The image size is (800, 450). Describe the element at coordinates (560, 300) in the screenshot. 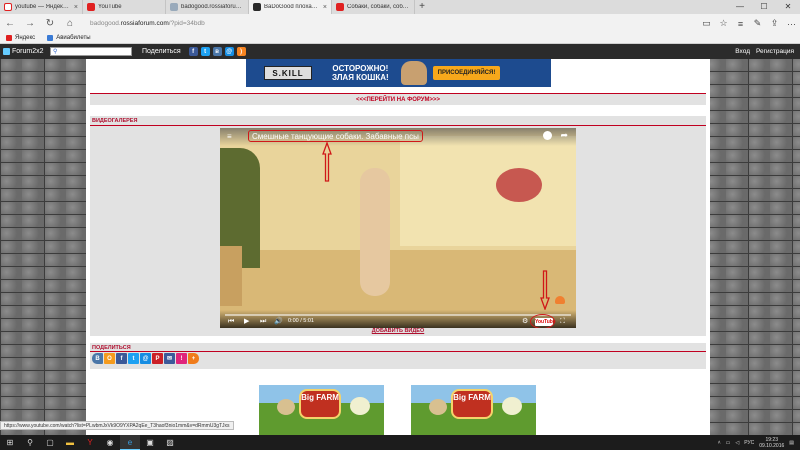

I see `channel-watermark-icon` at that location.